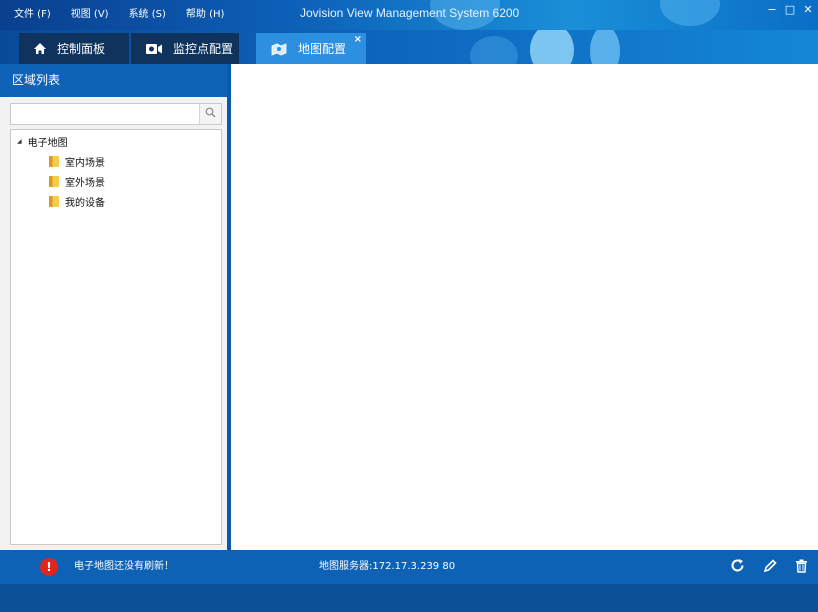  What do you see at coordinates (409, 598) in the screenshot?
I see `bottom-strip` at bounding box center [409, 598].